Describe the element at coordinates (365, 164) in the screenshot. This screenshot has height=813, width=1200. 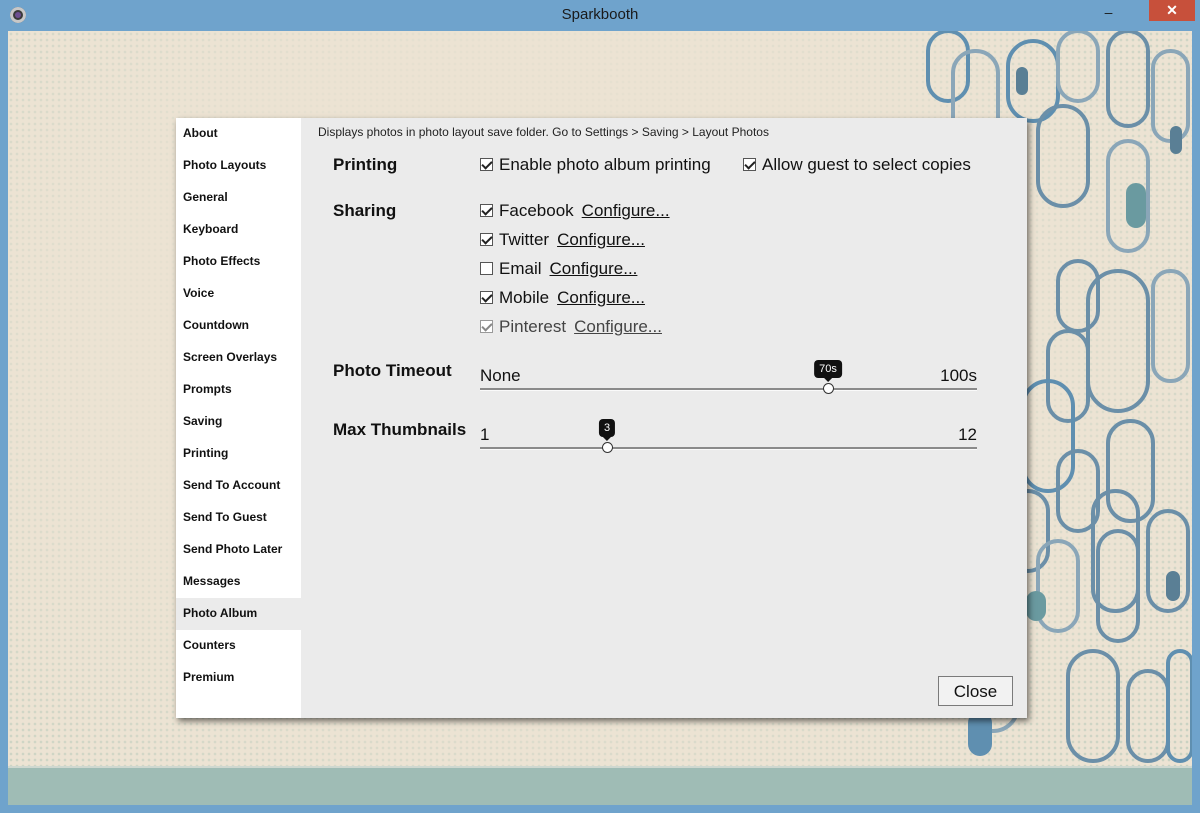
I see `printing-section-label: Printing` at that location.